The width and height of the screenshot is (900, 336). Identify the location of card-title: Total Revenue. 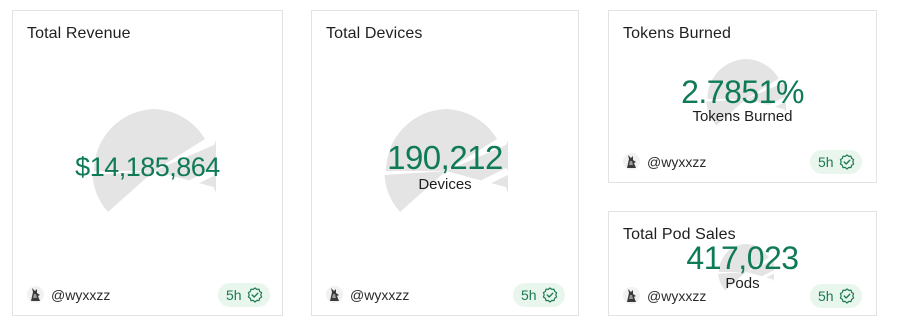
(79, 33).